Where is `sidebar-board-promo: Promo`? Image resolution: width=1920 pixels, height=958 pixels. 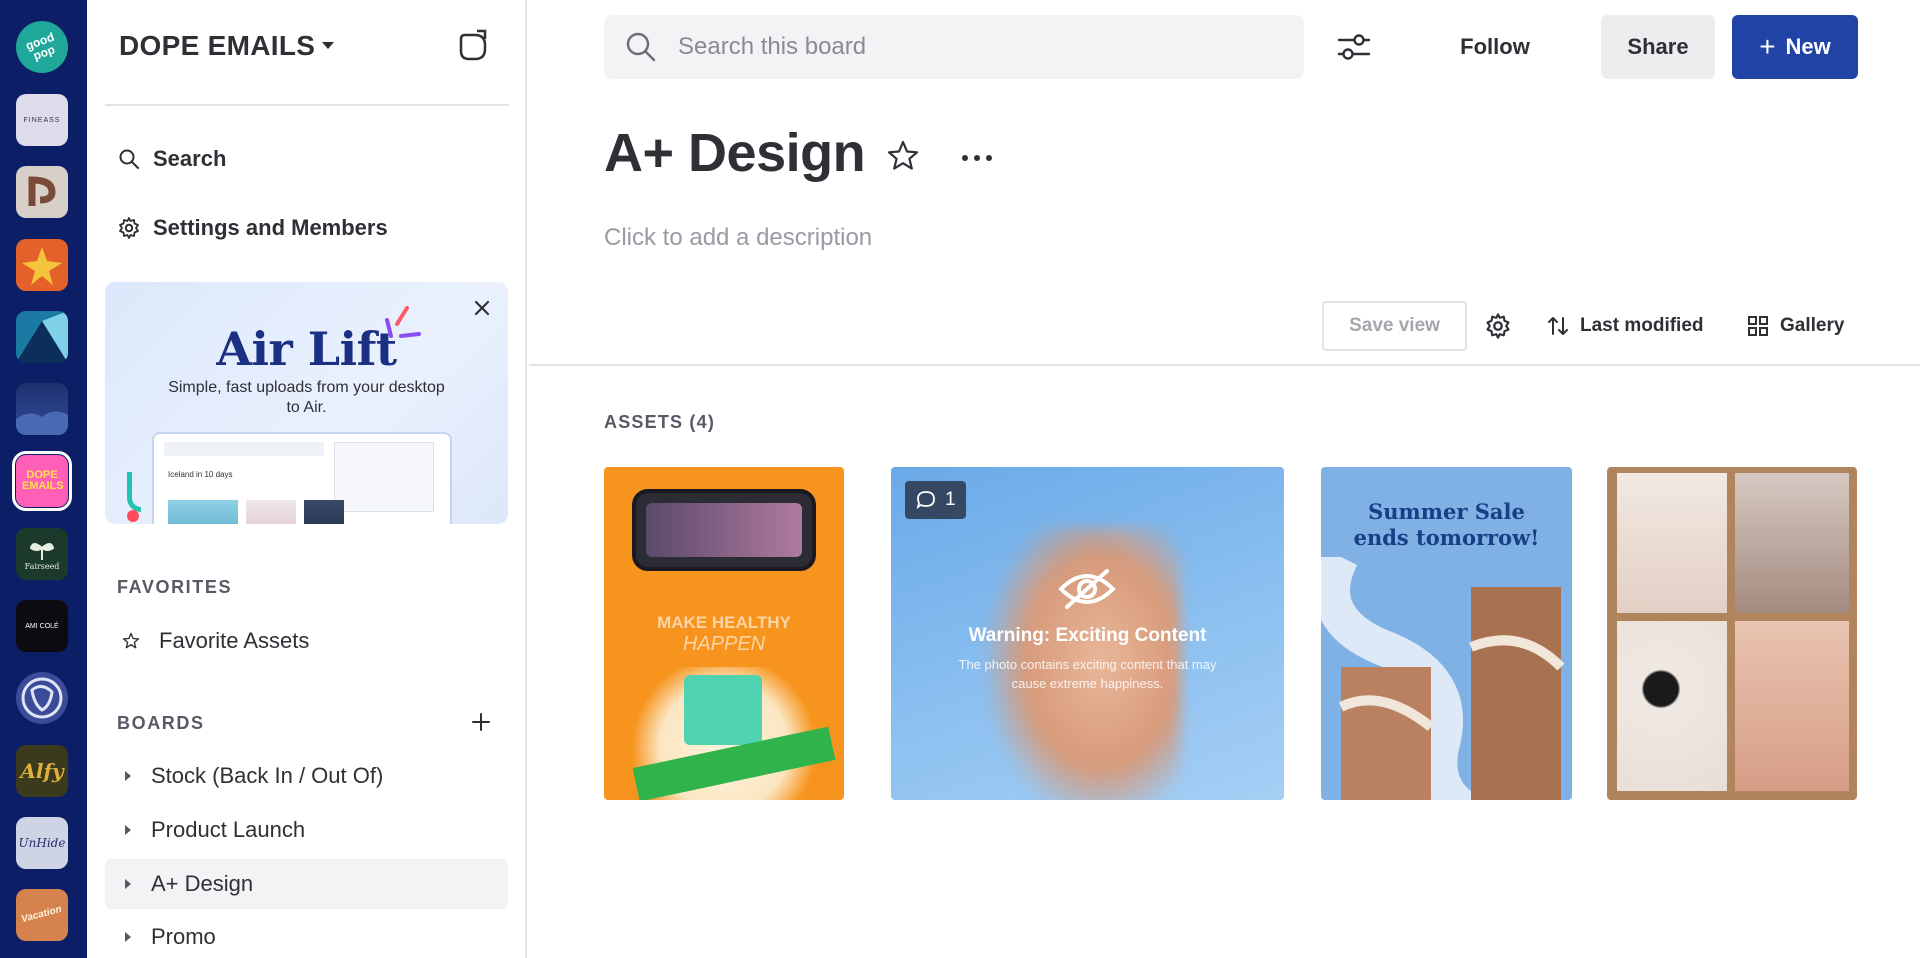
sidebar-board-promo: Promo is located at coordinates (306, 935).